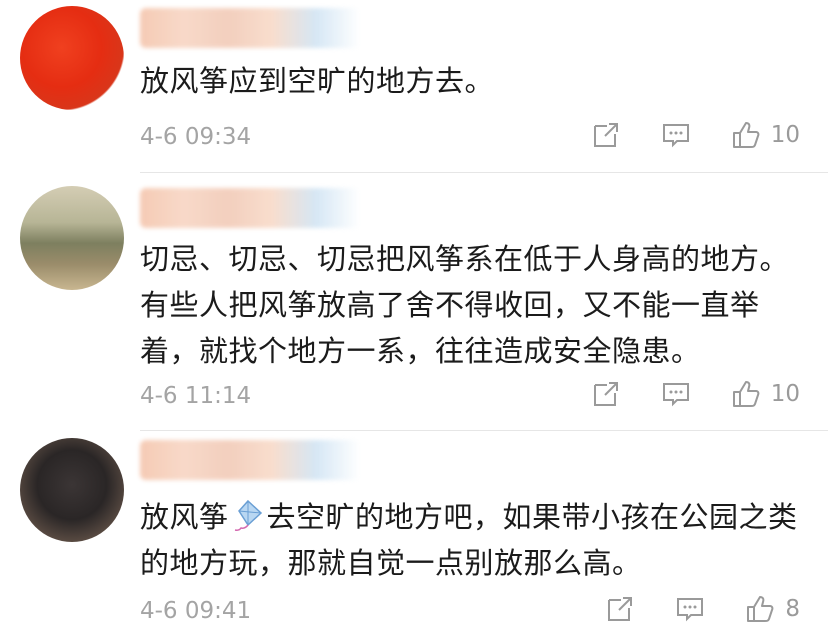 The height and width of the screenshot is (639, 828). I want to click on comment-text-before: 放风筝, so click(184, 517).